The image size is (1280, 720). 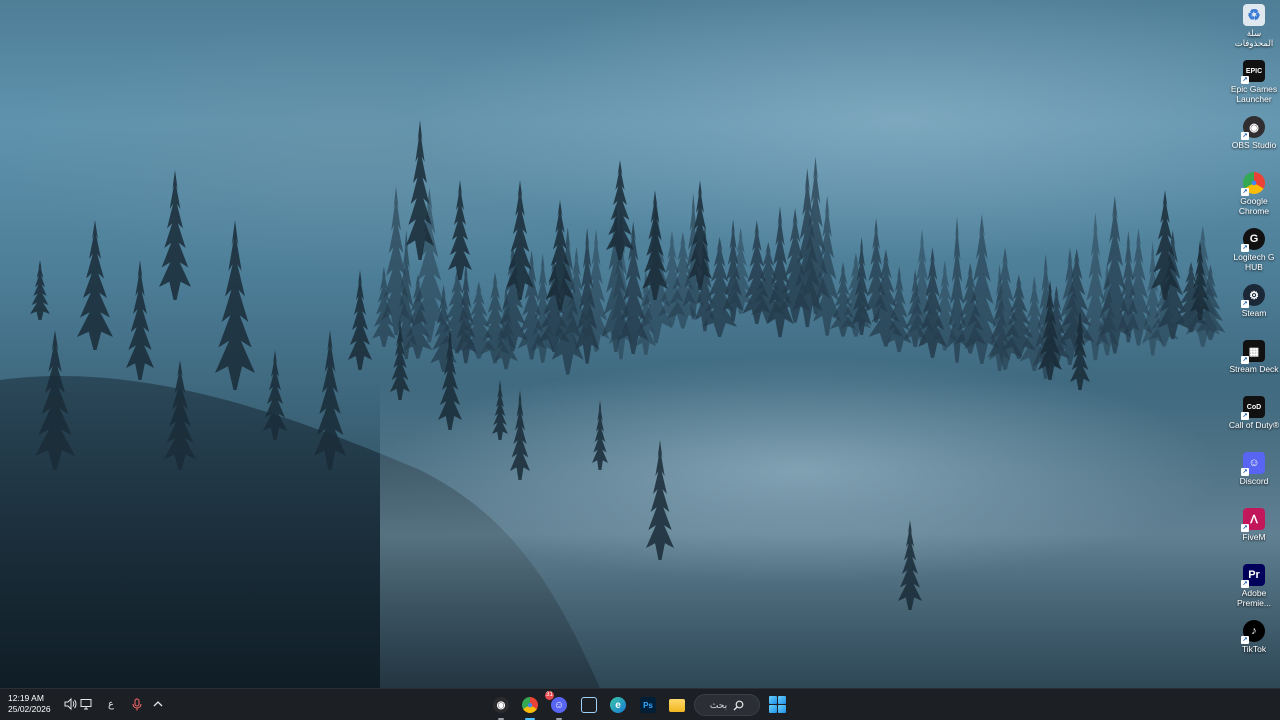 What do you see at coordinates (1254, 145) in the screenshot?
I see `desktop-icon-label: OBS Studio` at bounding box center [1254, 145].